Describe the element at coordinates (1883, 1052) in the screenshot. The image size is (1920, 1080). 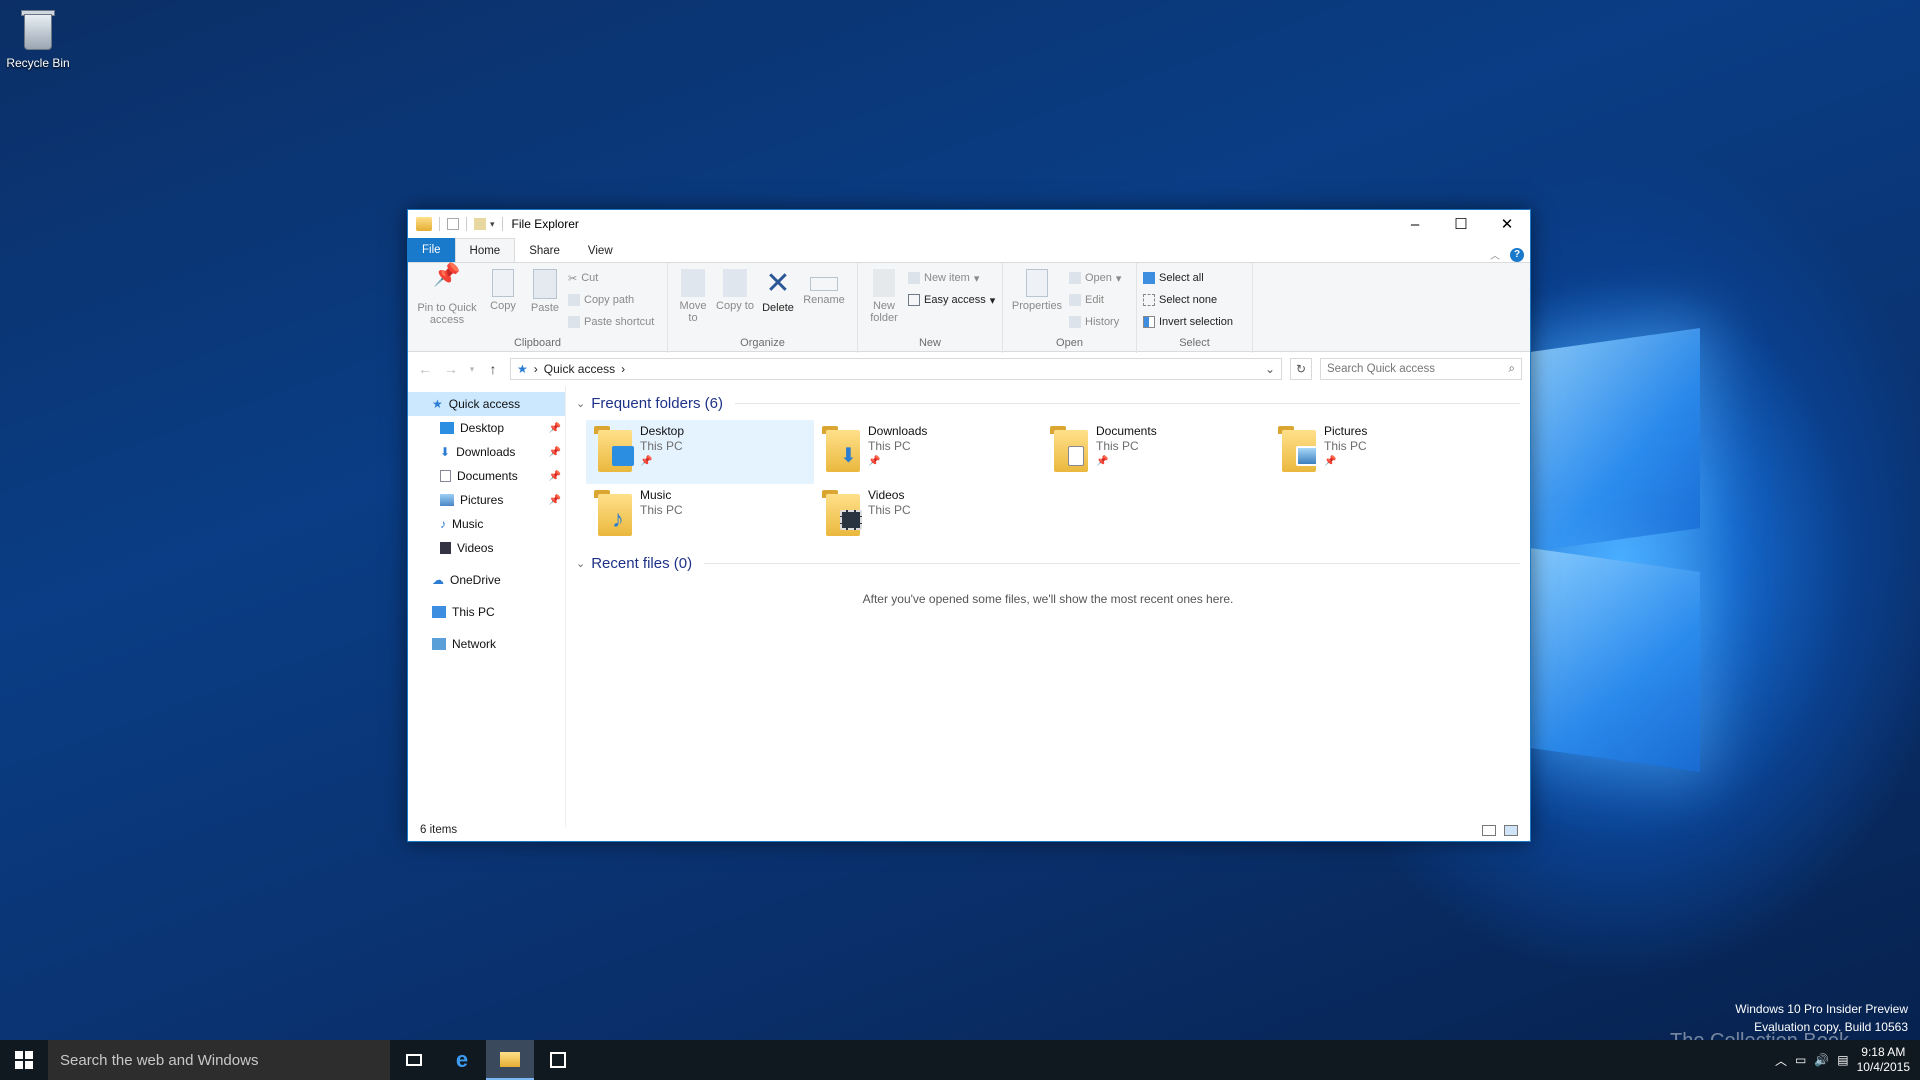
I see `clock-time: 9:18 AM` at that location.